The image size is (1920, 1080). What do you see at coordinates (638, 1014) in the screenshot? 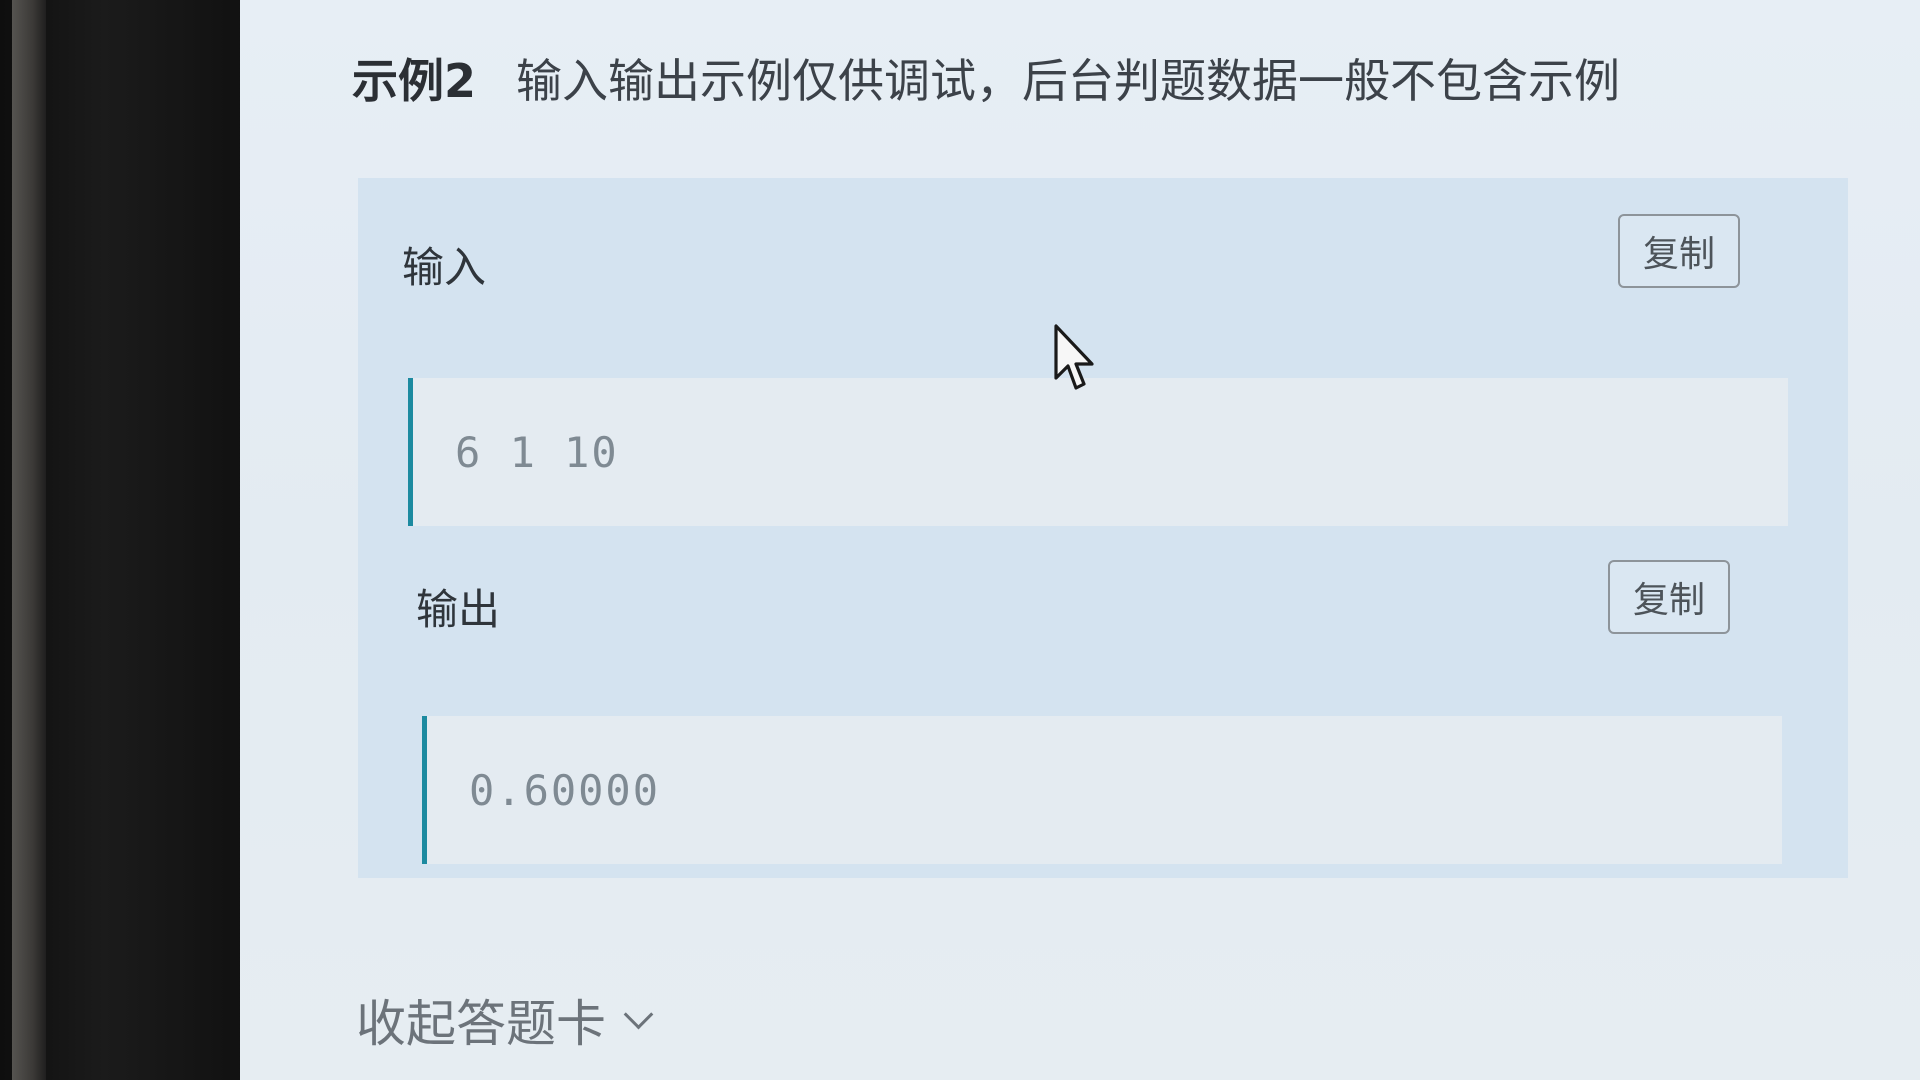
I see `chevron-down-icon` at bounding box center [638, 1014].